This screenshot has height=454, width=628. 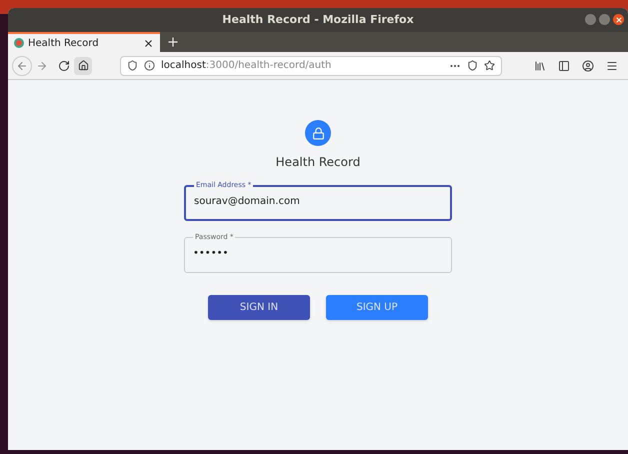 I want to click on shield-icon, so click(x=132, y=65).